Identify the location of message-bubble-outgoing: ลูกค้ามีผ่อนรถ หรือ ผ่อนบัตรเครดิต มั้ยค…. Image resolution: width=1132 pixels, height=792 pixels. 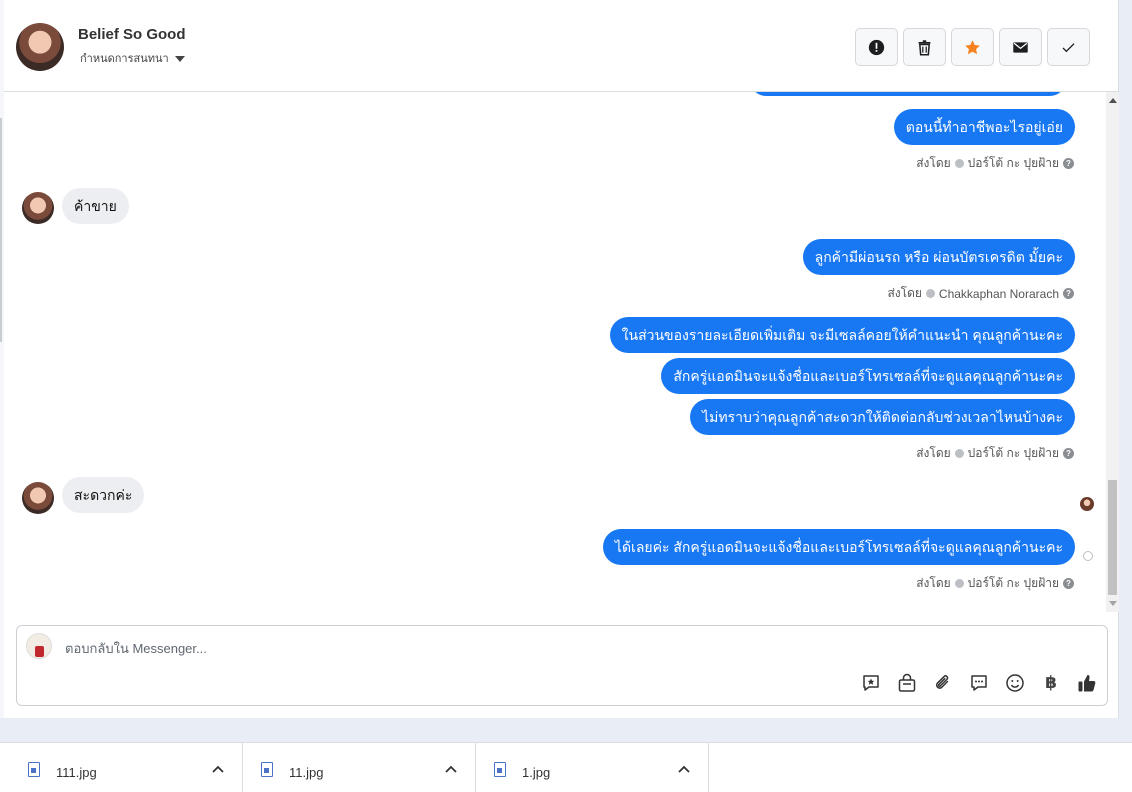
(938, 257).